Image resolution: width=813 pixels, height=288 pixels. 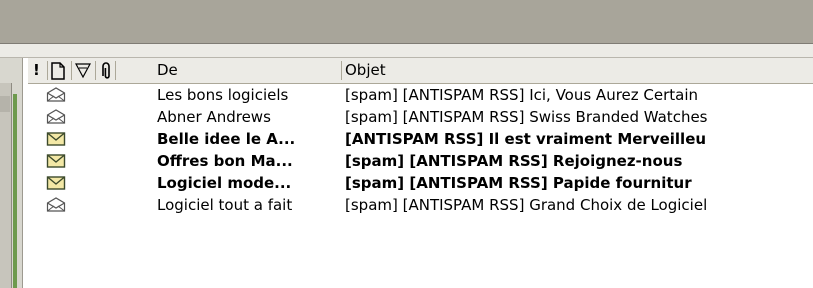 I want to click on column-from: De, so click(x=247, y=70).